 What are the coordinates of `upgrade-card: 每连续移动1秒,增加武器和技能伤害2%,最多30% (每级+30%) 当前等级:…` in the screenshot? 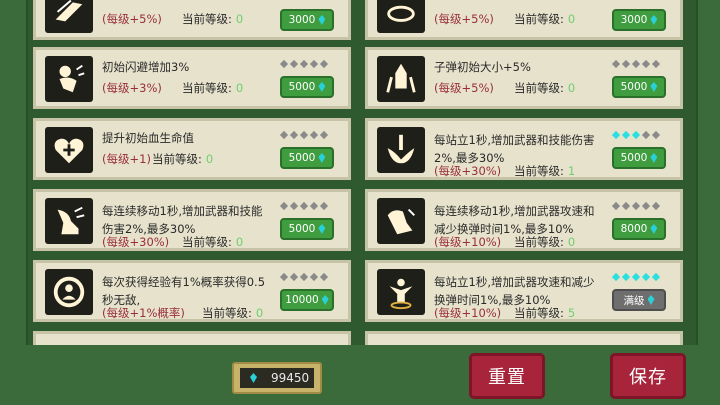 It's located at (192, 220).